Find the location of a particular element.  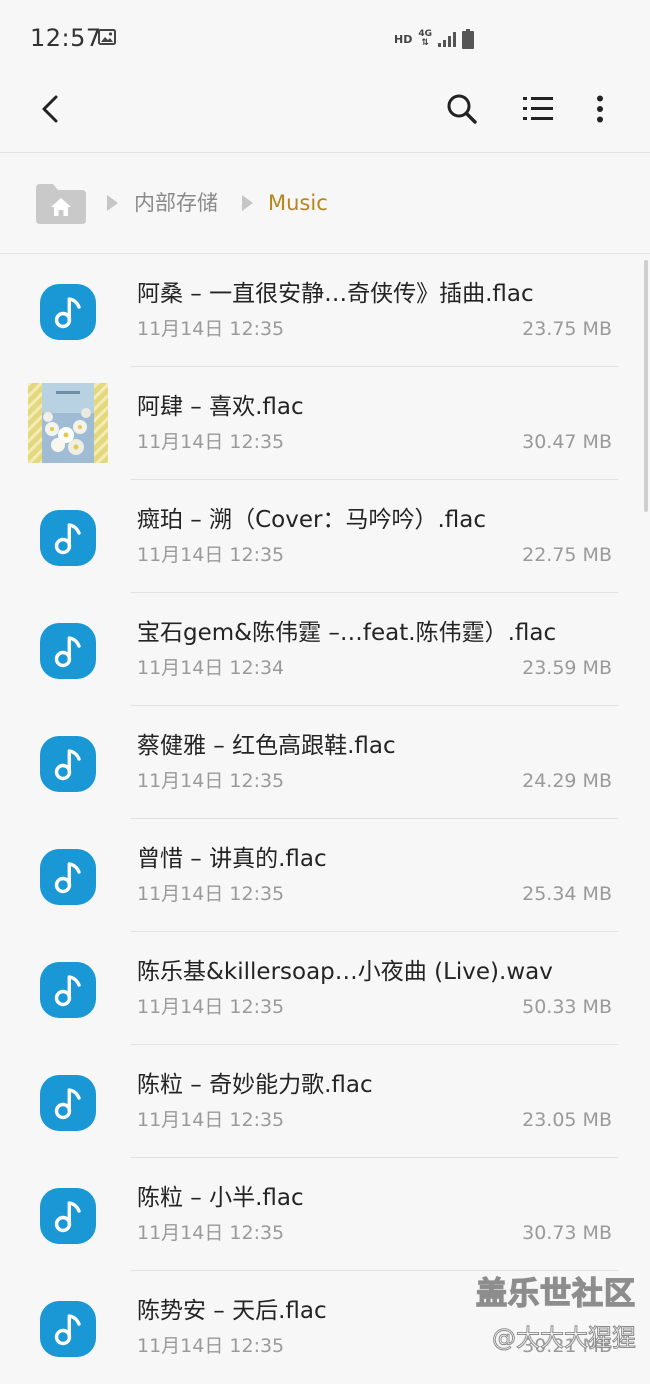

file-size: 25.34 MB is located at coordinates (567, 894).